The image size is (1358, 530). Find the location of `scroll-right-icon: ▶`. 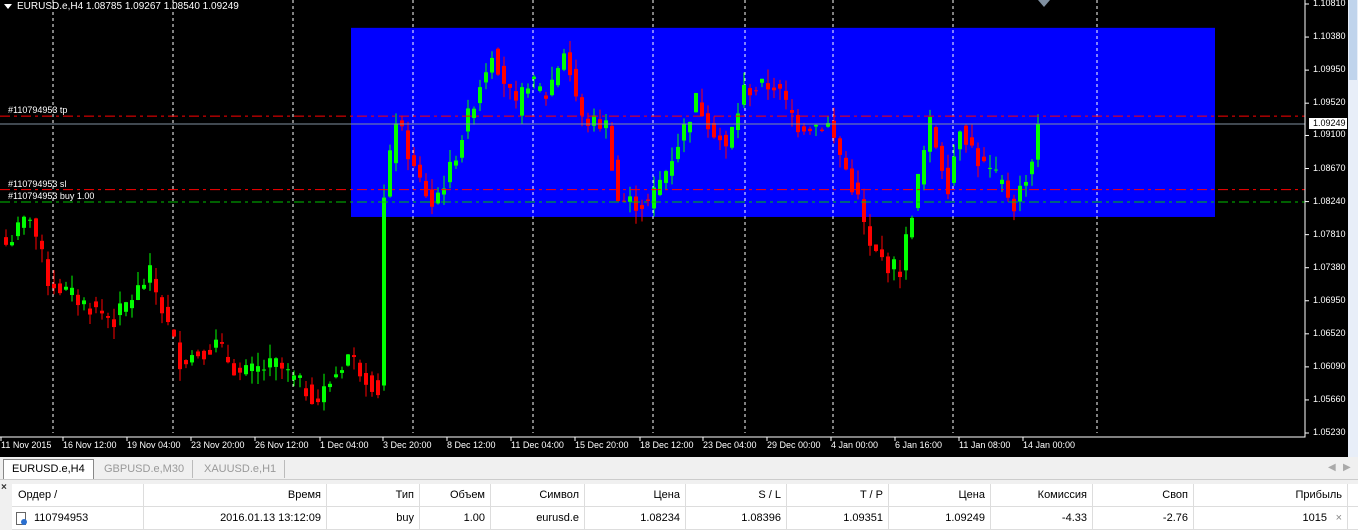

scroll-right-icon: ▶ is located at coordinates (1347, 467).